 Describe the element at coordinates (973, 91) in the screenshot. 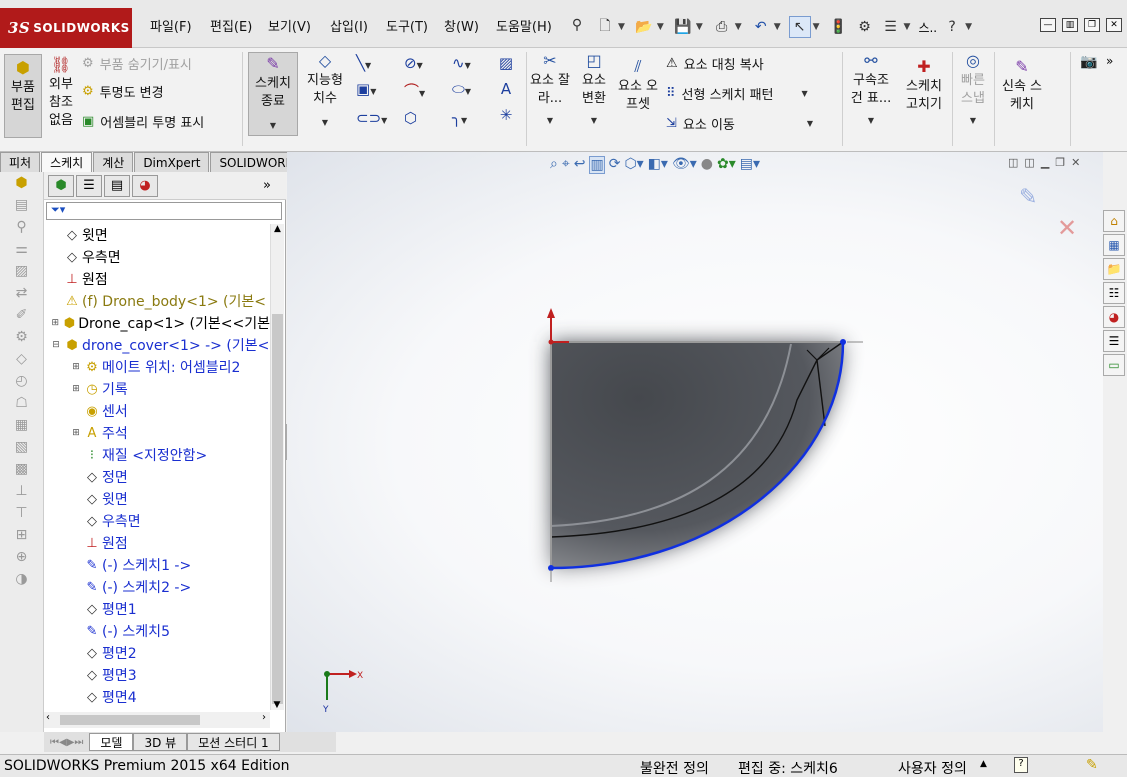

I see `quick-snaps-button: ◎ 빠른 스냅 ▼` at that location.